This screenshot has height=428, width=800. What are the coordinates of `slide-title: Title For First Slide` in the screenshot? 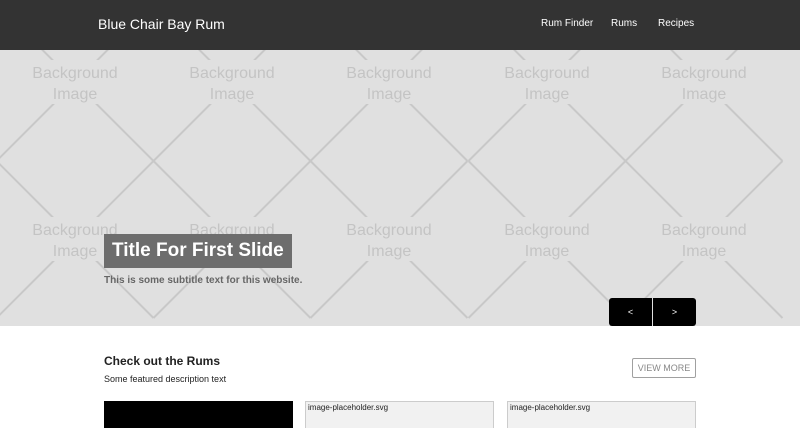 It's located at (198, 251).